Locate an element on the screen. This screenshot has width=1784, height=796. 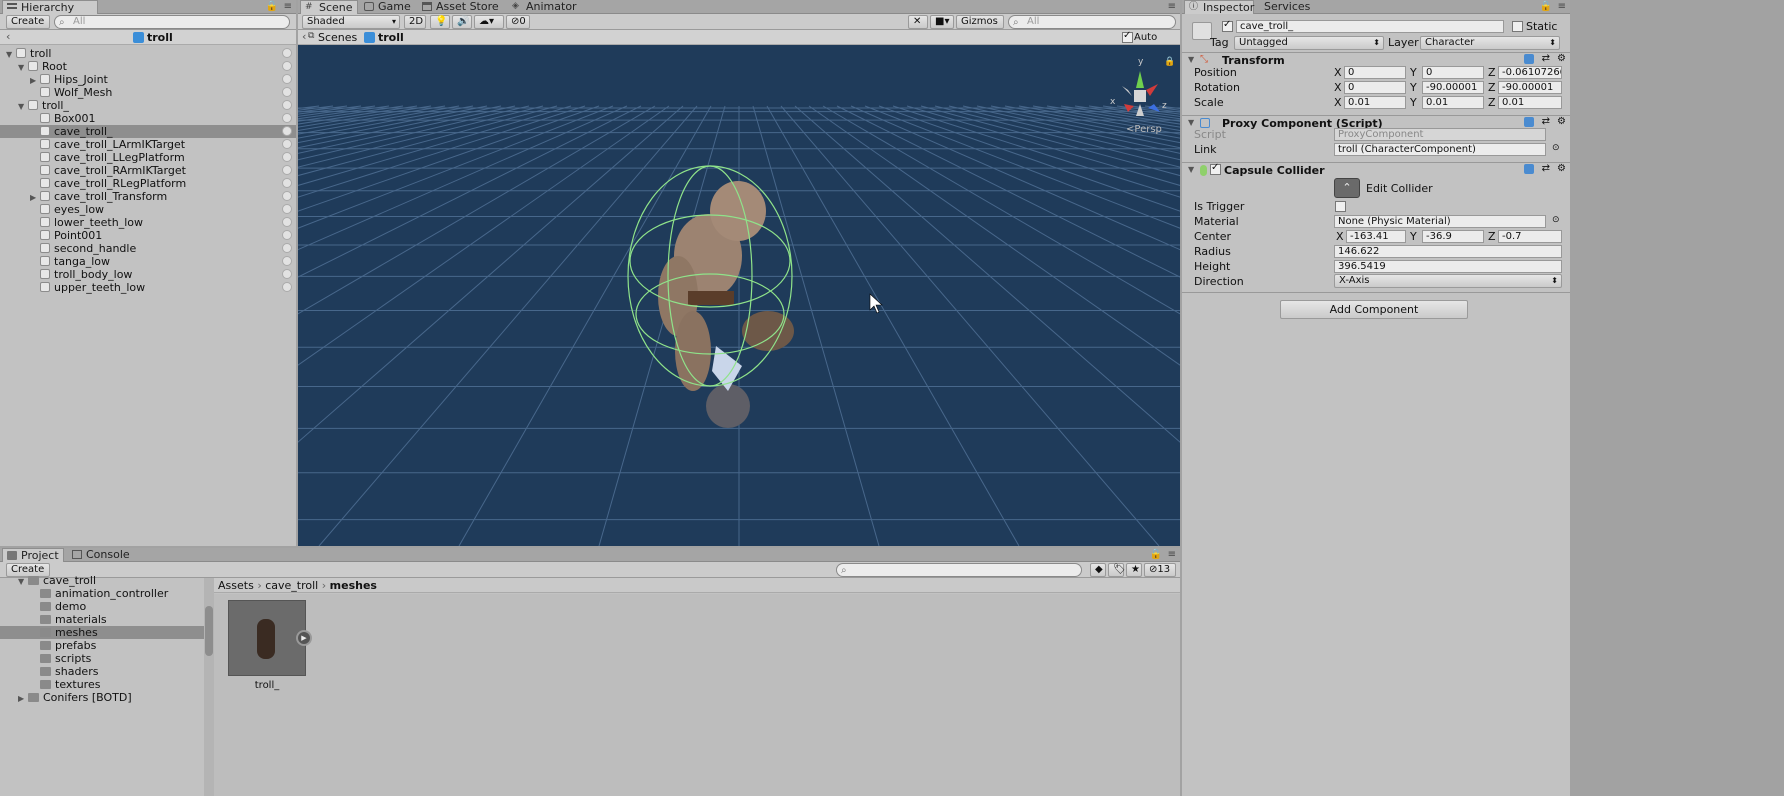
center-z-field: -0.7 is located at coordinates (1530, 236).